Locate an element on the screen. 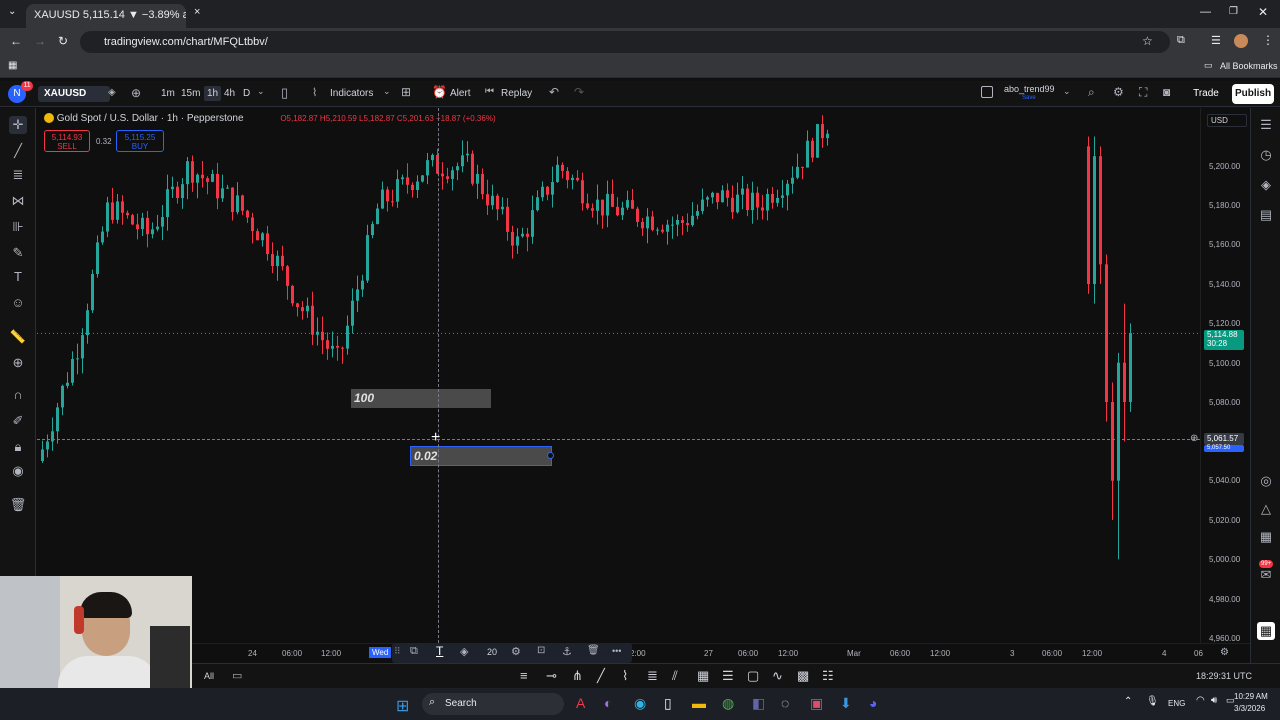 This screenshot has width=1280, height=720. profile-avatar is located at coordinates (1241, 41).